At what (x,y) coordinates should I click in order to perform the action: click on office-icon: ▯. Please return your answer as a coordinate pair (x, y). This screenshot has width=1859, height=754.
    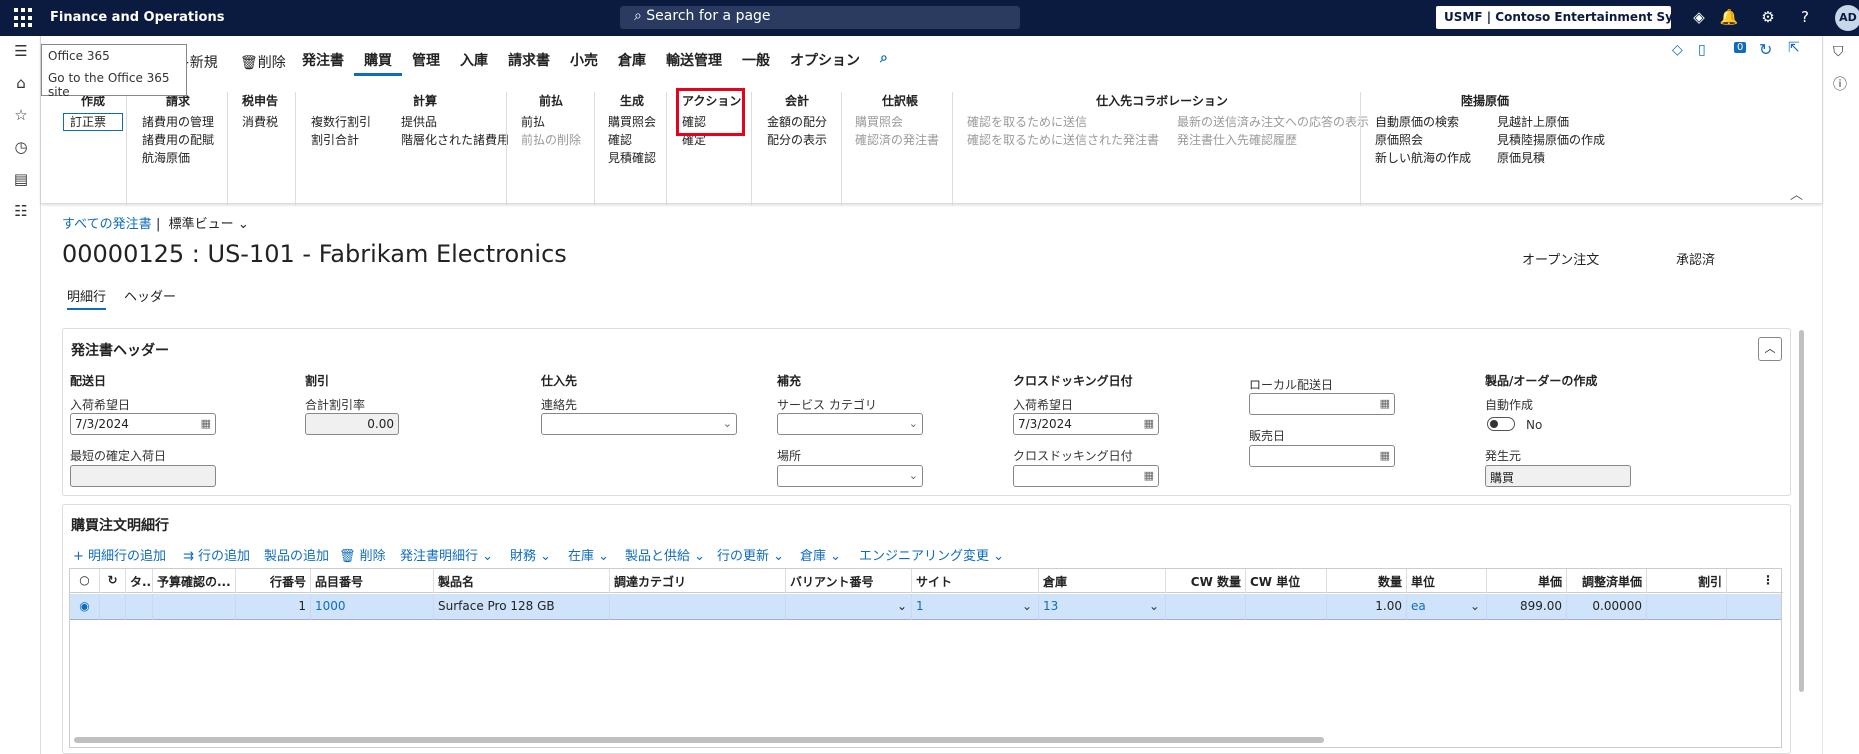
    Looking at the image, I should click on (1702, 50).